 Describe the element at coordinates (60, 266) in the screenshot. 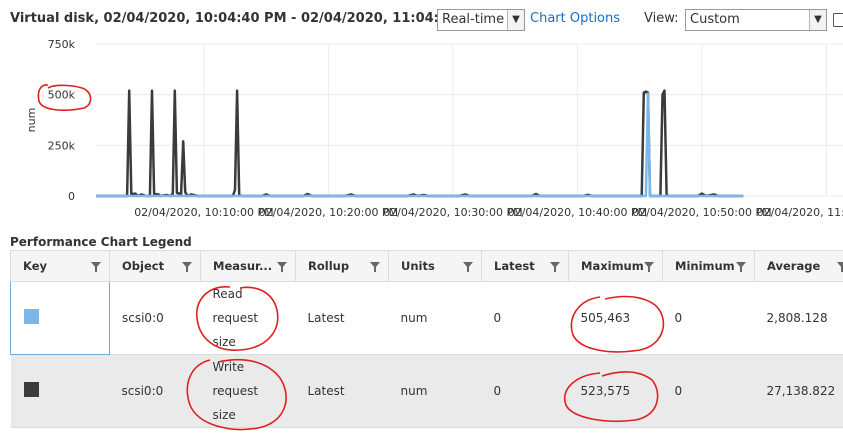

I see `column-header-key: Key` at that location.